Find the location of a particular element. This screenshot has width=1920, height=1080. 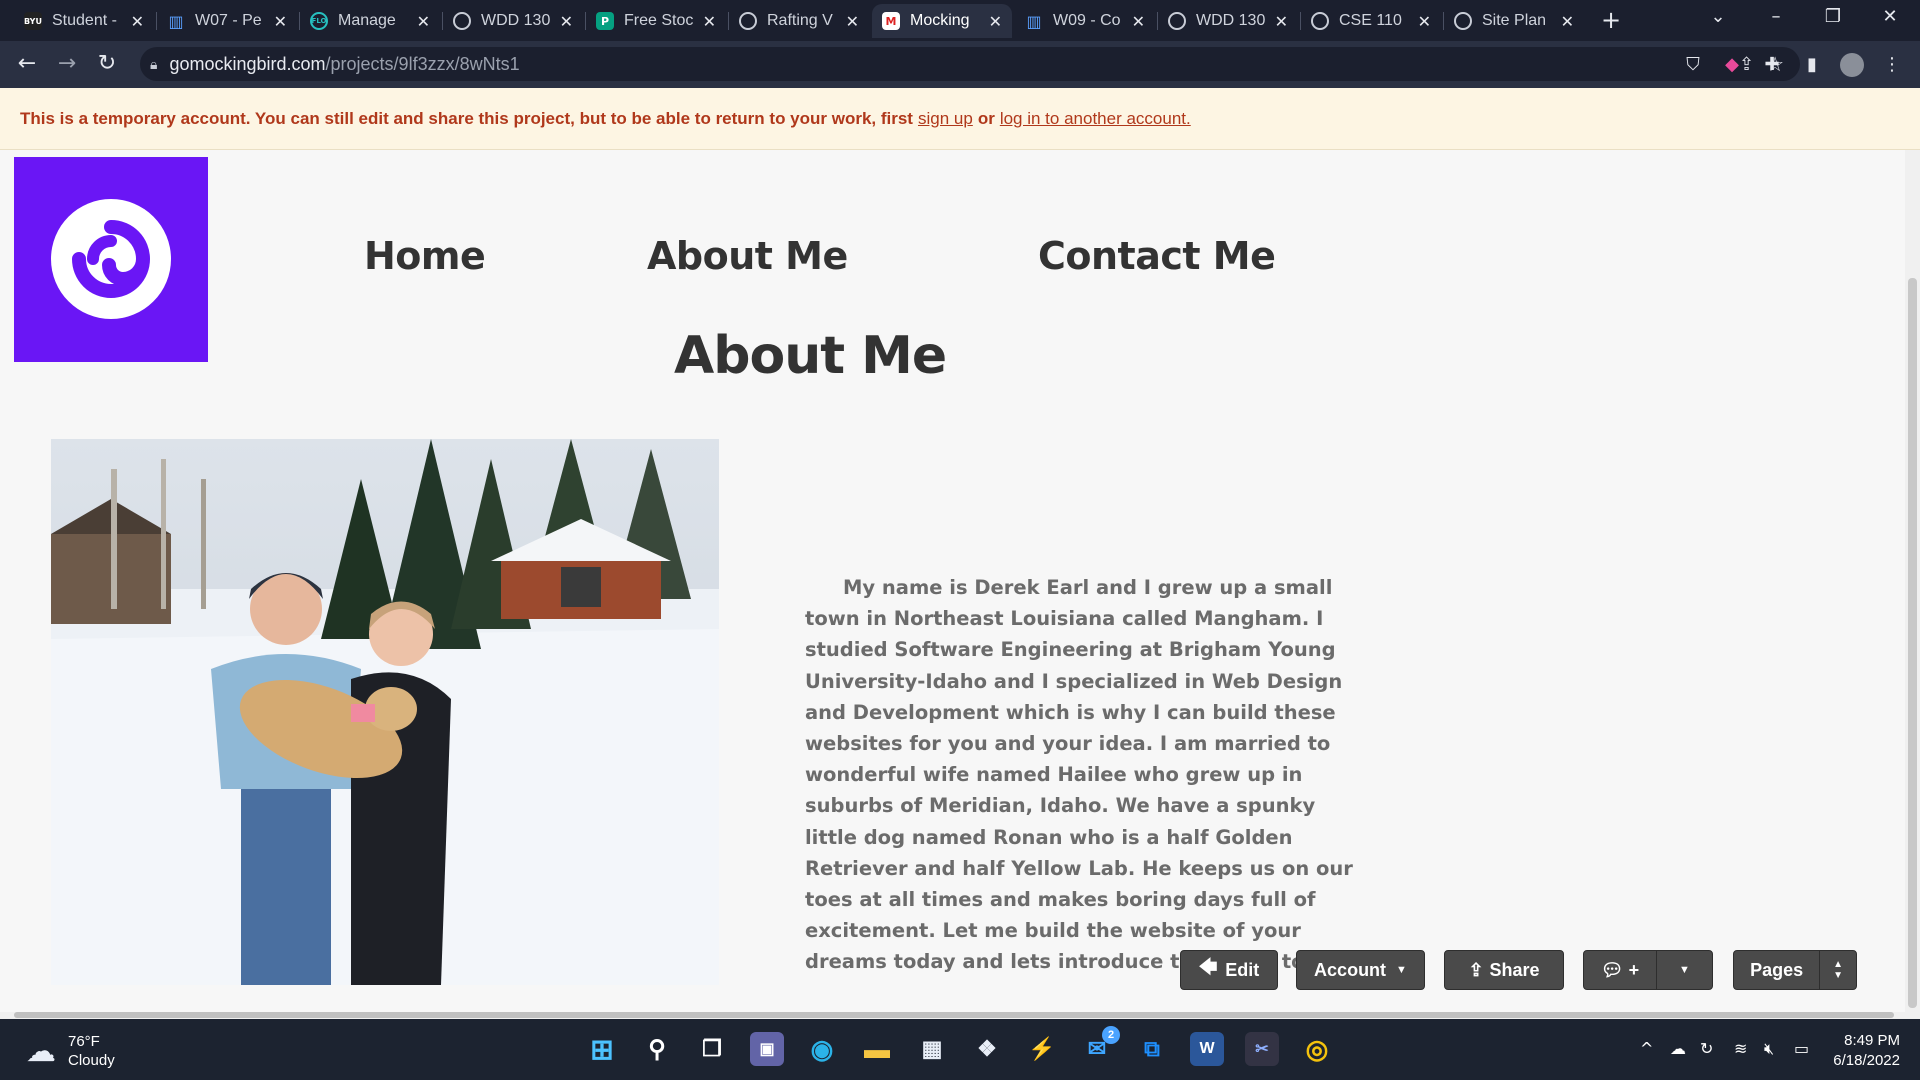

file-explorer-icon: ▬ is located at coordinates (877, 1049).